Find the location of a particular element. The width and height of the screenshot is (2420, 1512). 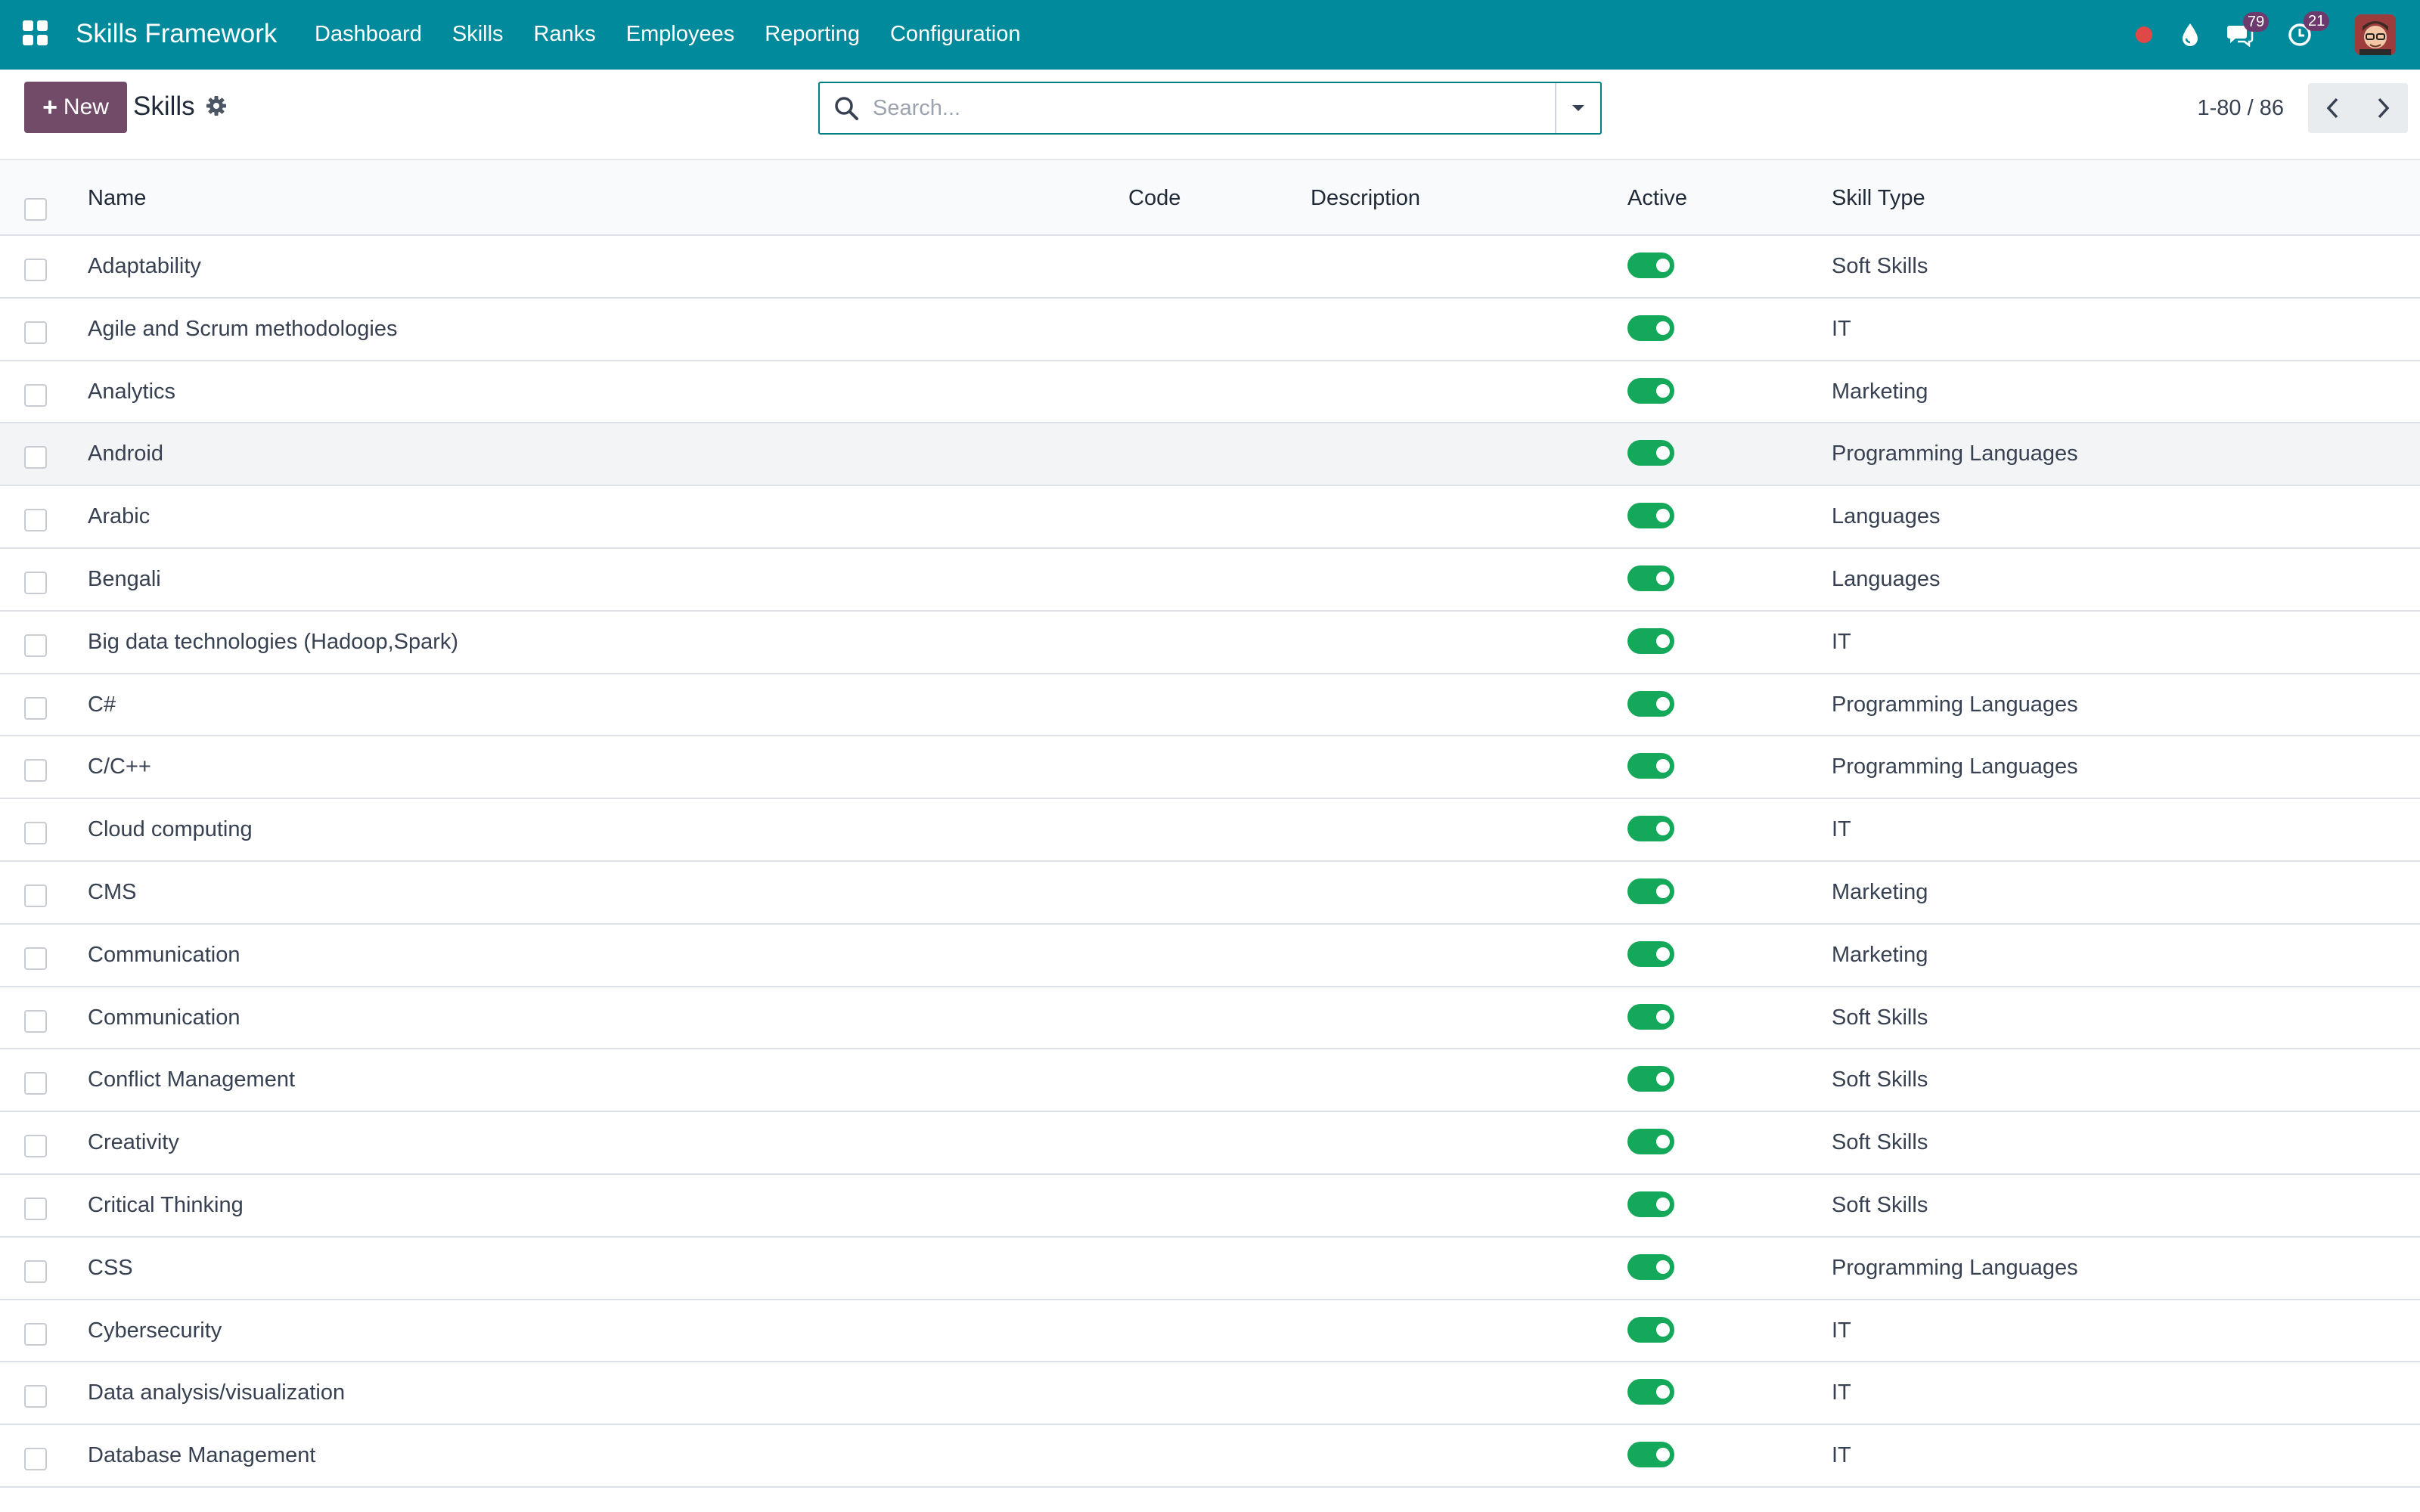

breadcrumb-title: Skills is located at coordinates (164, 106).